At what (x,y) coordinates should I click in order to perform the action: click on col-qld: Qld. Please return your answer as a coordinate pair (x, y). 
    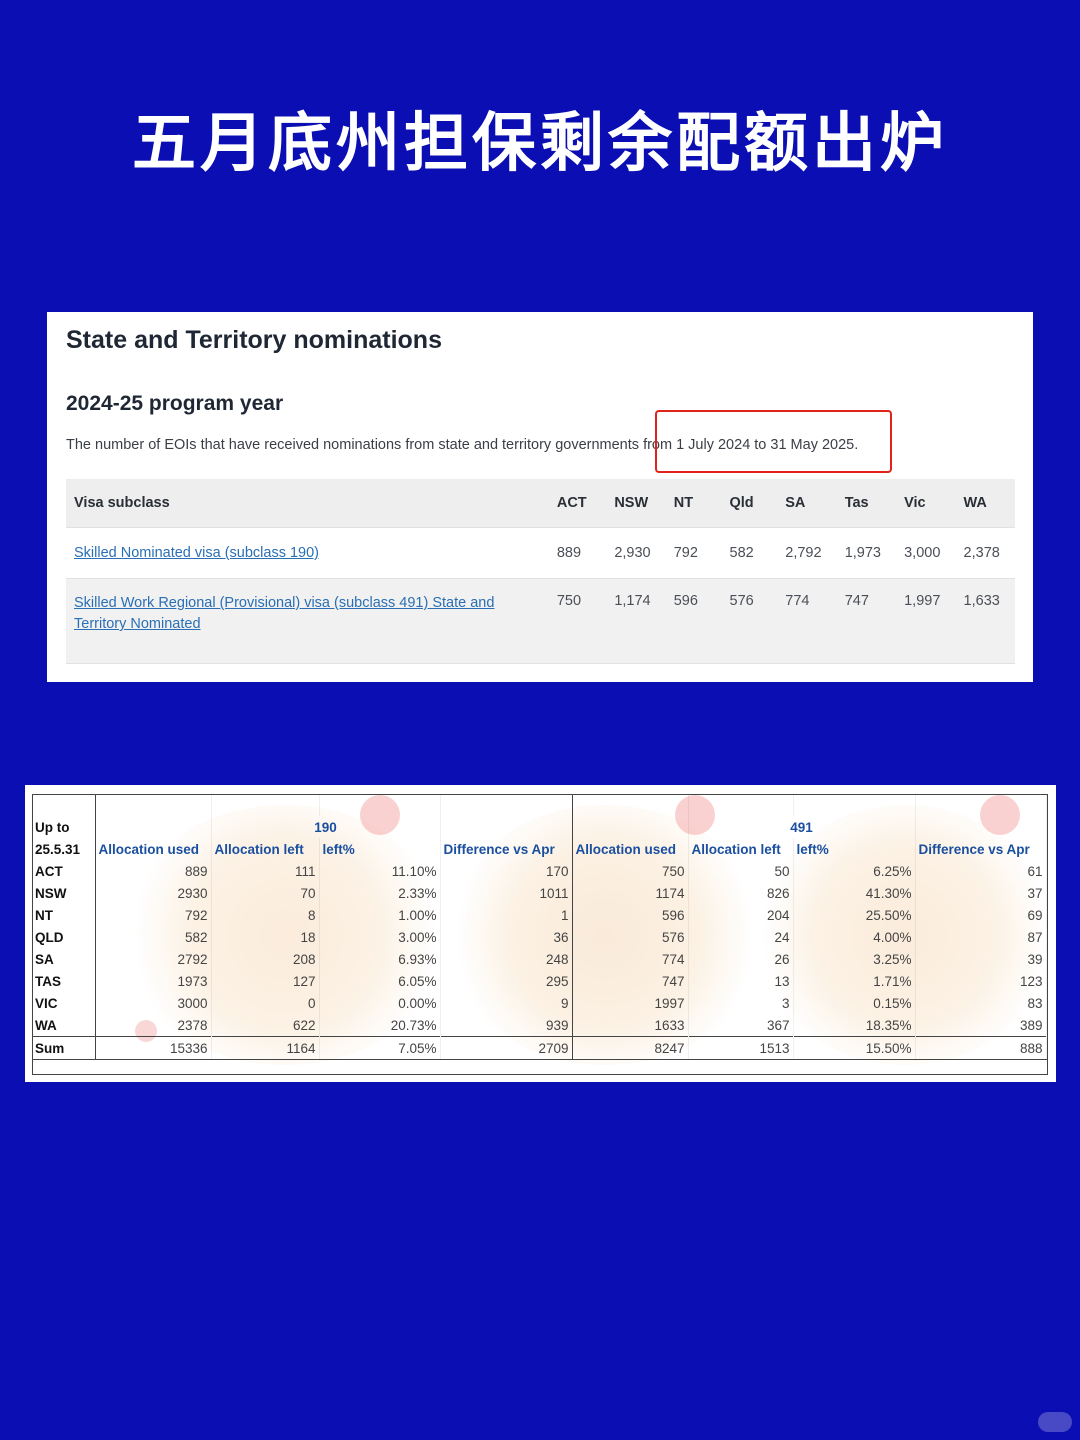
    Looking at the image, I should click on (749, 503).